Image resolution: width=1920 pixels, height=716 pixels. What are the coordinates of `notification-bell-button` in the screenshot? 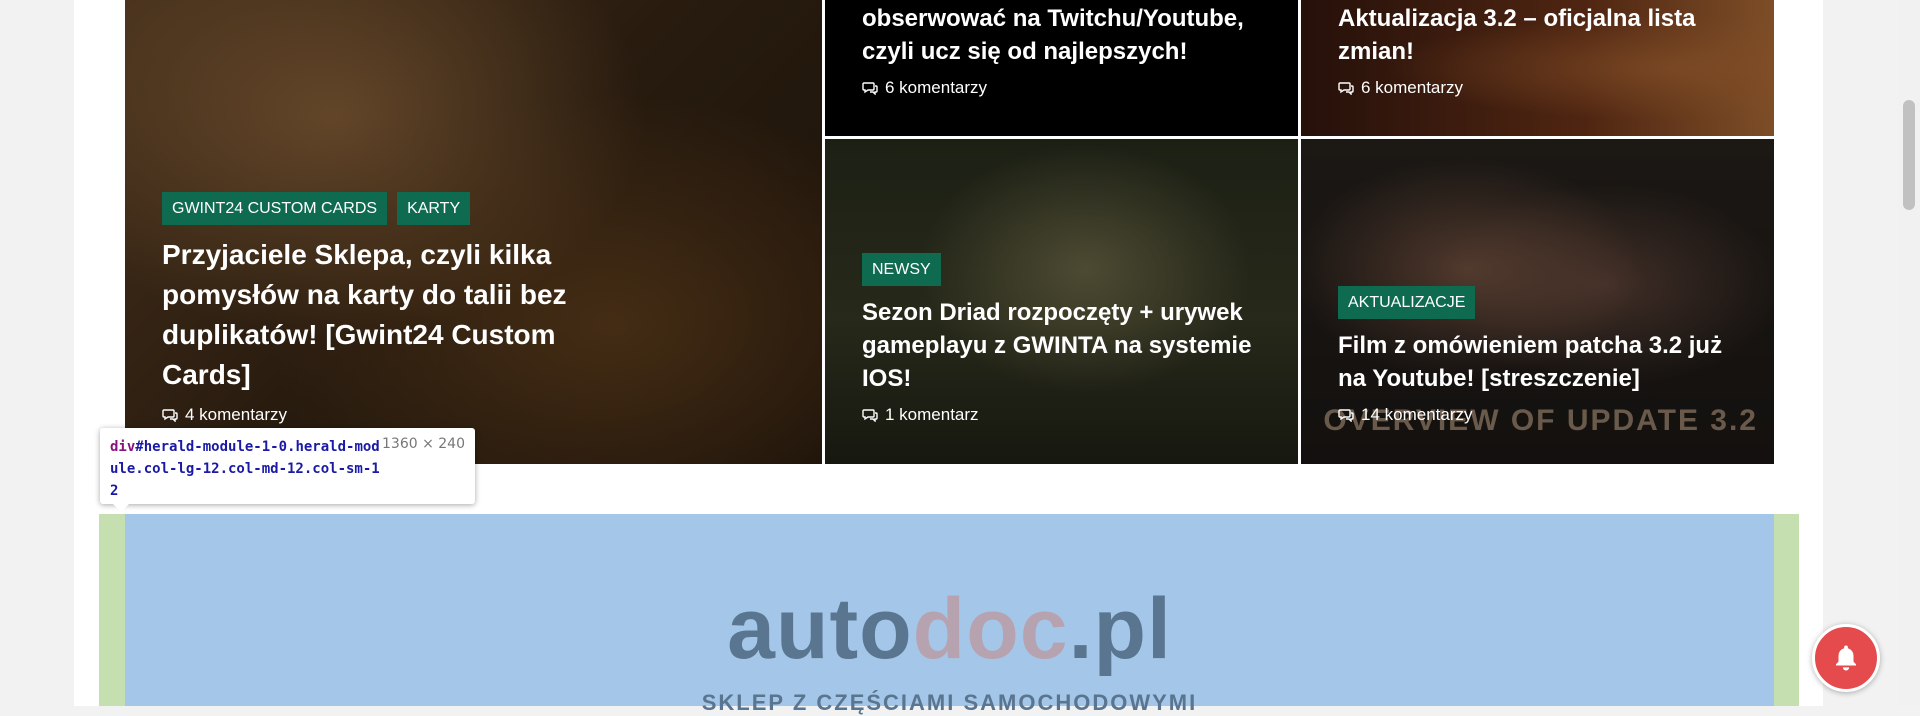 It's located at (1846, 658).